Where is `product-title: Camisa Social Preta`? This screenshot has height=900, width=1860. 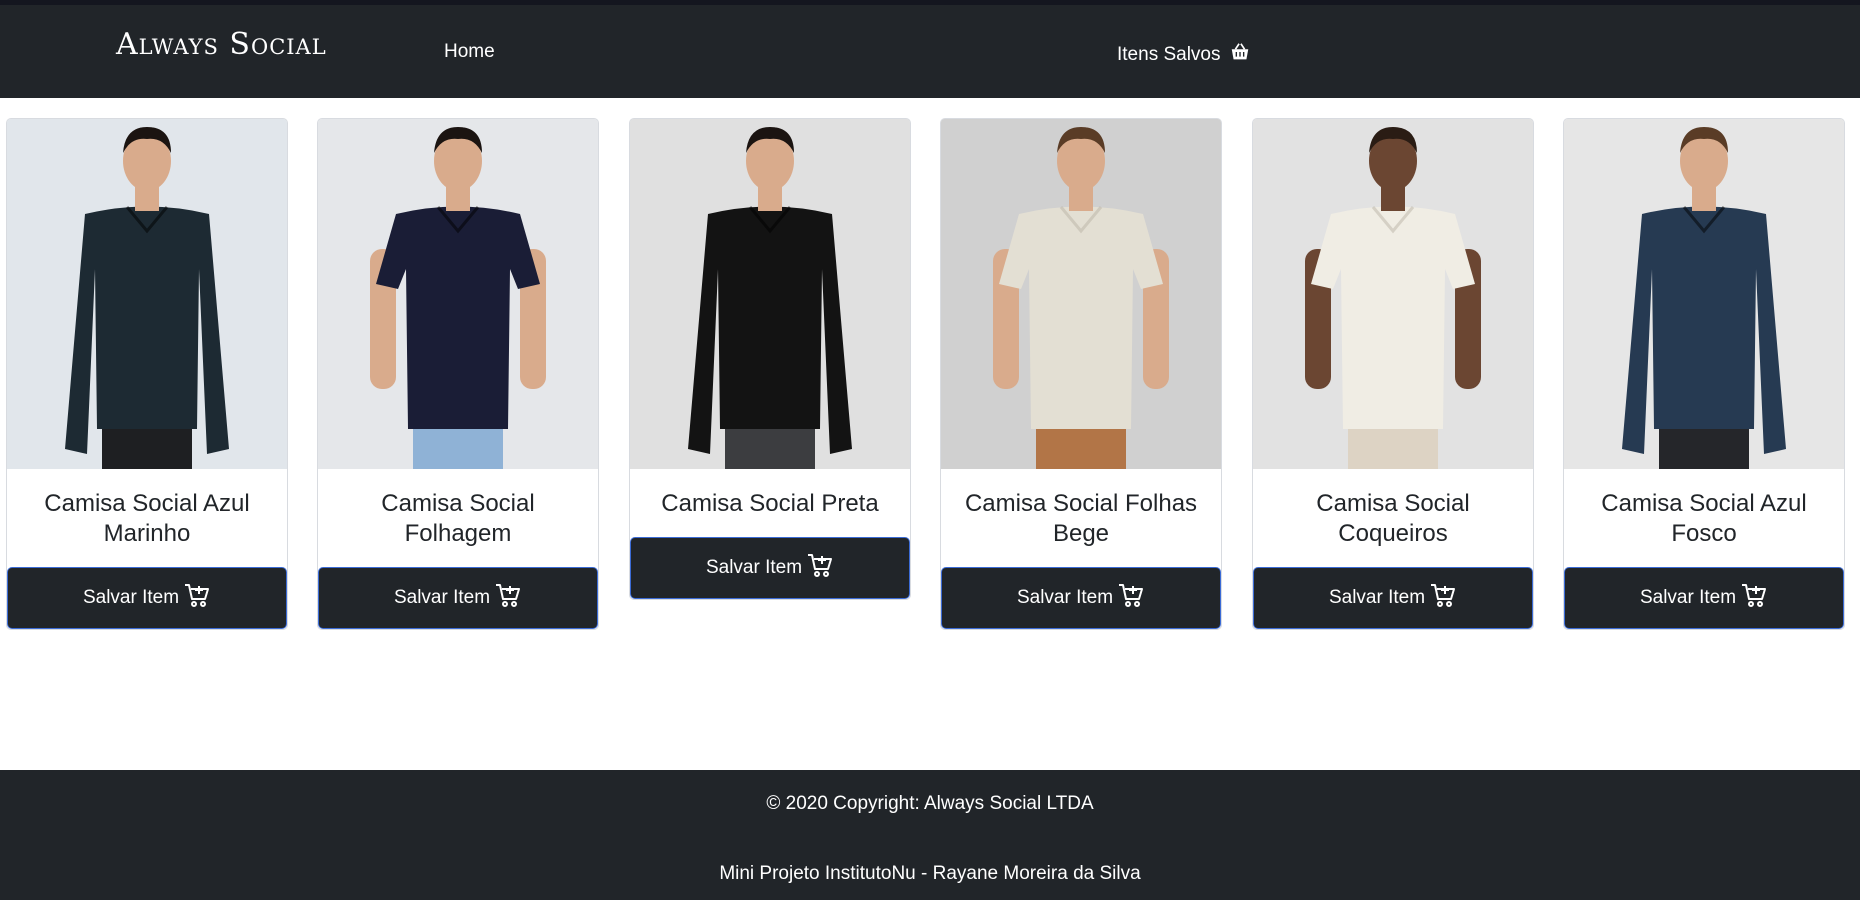
product-title: Camisa Social Preta is located at coordinates (770, 503).